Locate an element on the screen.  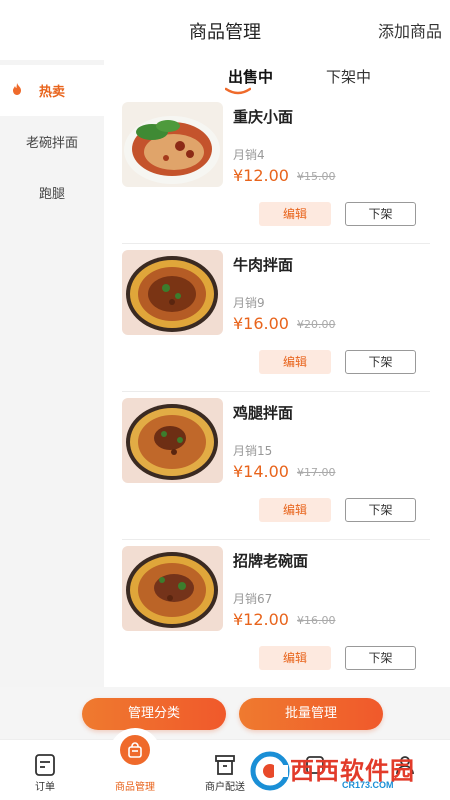
site-watermark: 西西软件园 CR173.COM is located at coordinates (348, 771).